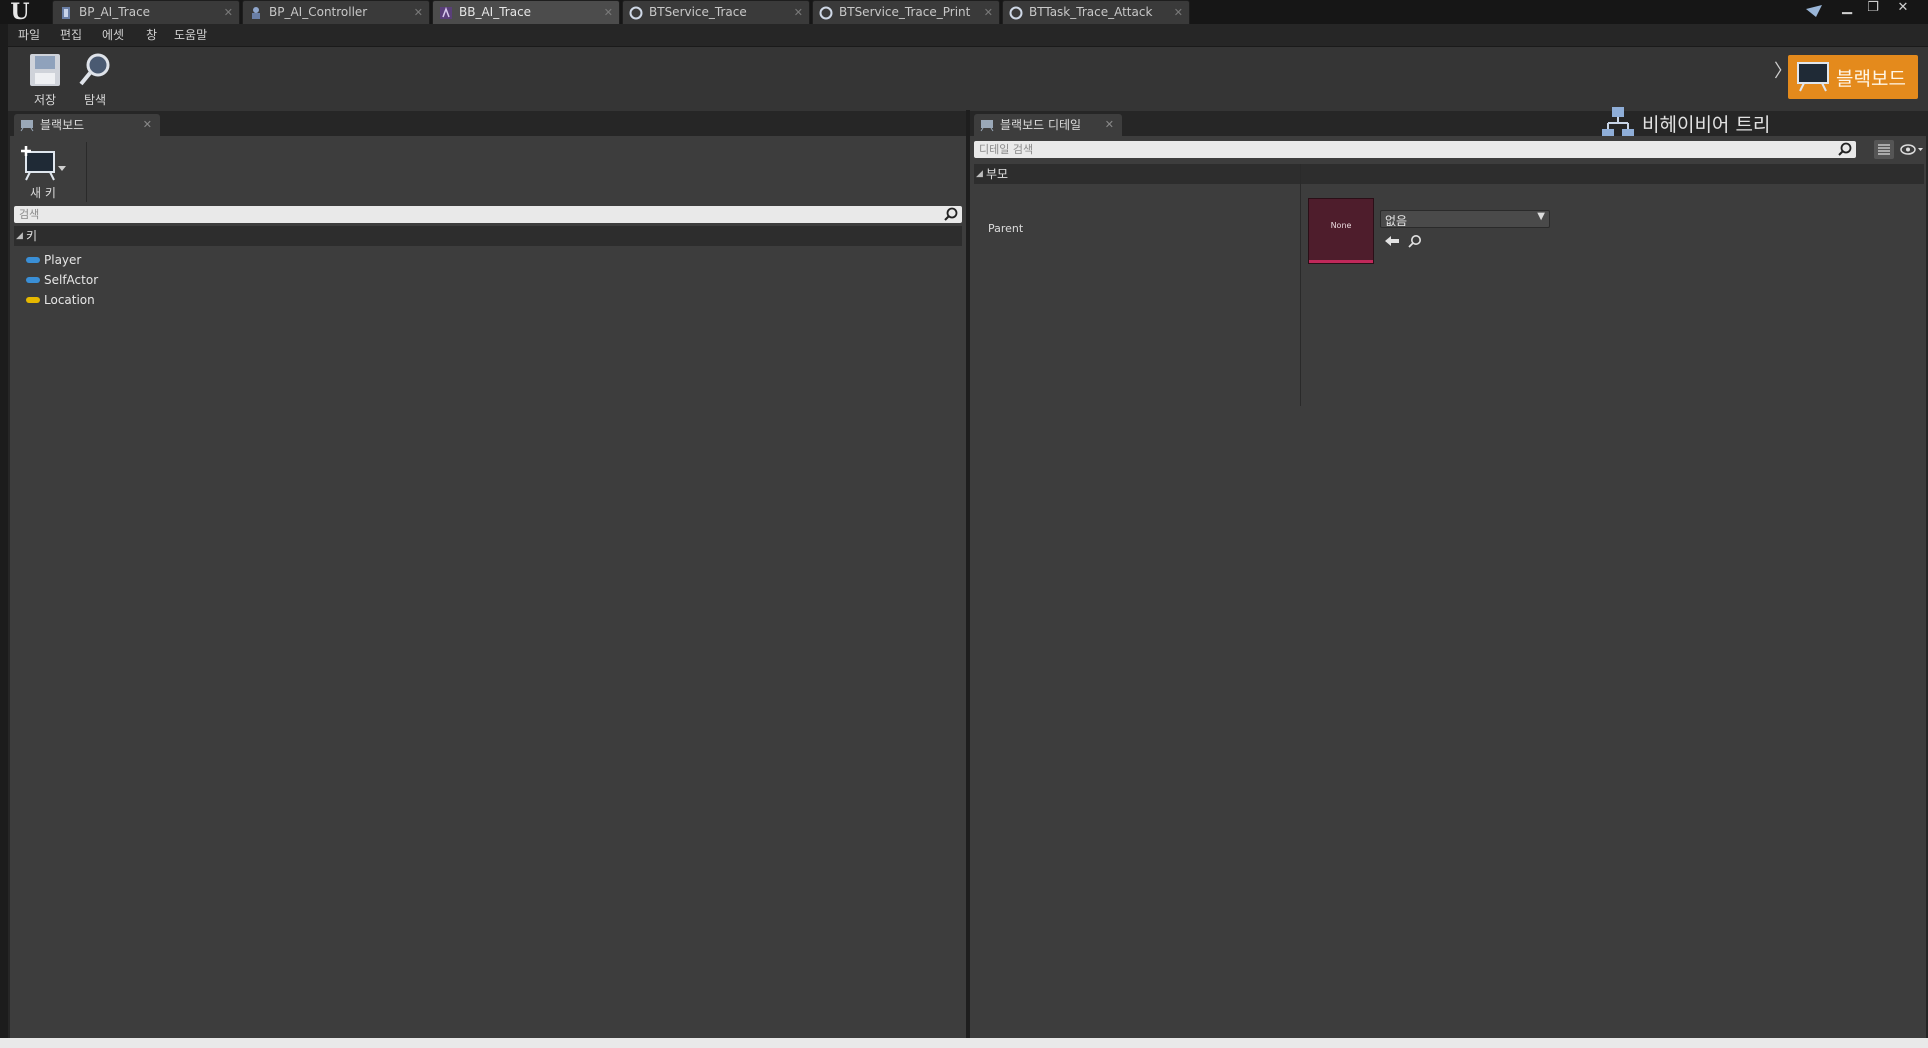  Describe the element at coordinates (1847, 9) in the screenshot. I see `minimize-button: ▁` at that location.